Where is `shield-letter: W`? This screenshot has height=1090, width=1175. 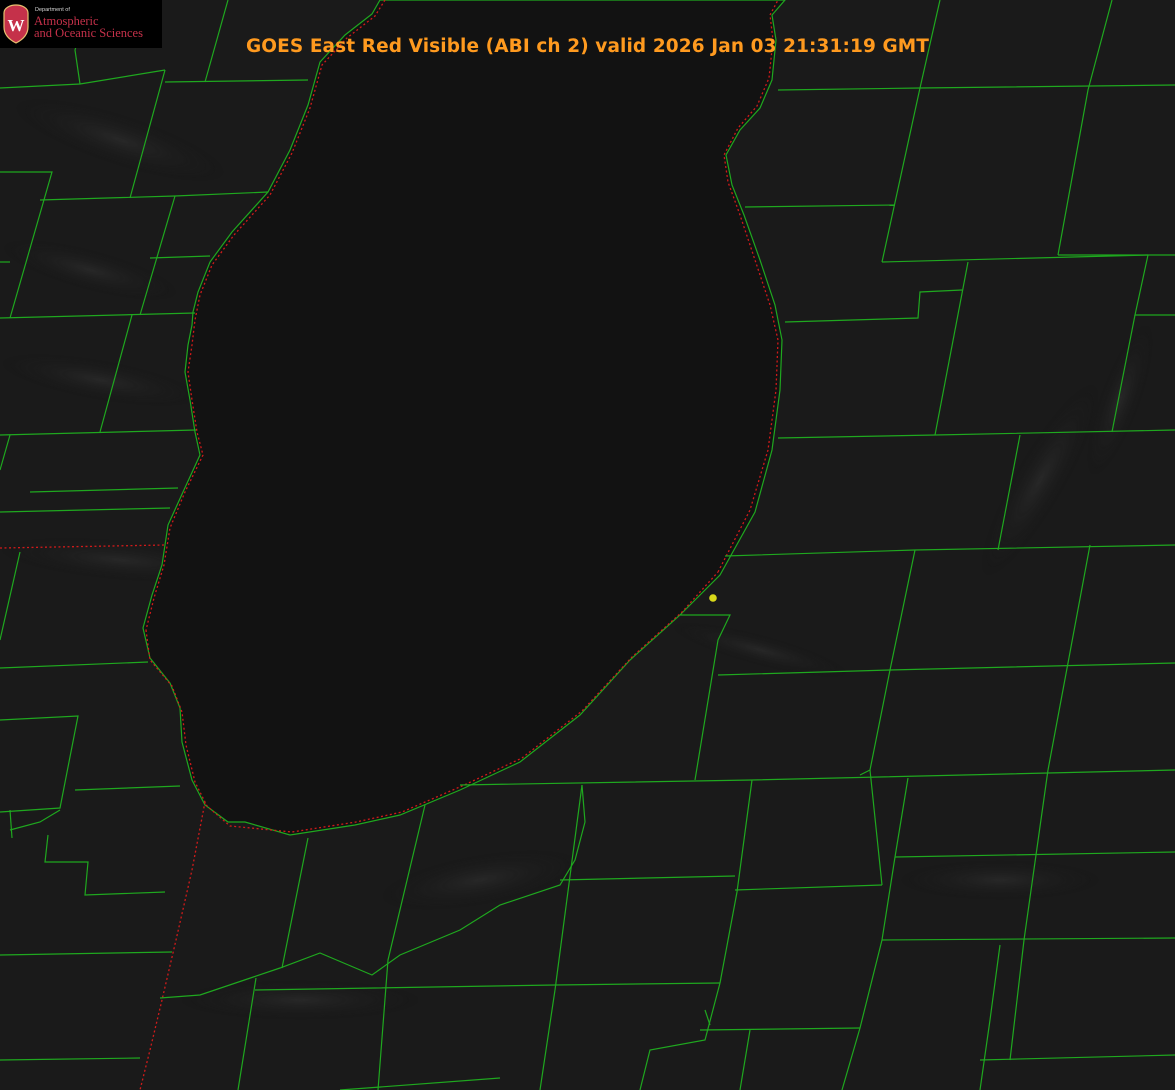
shield-letter: W is located at coordinates (16, 25).